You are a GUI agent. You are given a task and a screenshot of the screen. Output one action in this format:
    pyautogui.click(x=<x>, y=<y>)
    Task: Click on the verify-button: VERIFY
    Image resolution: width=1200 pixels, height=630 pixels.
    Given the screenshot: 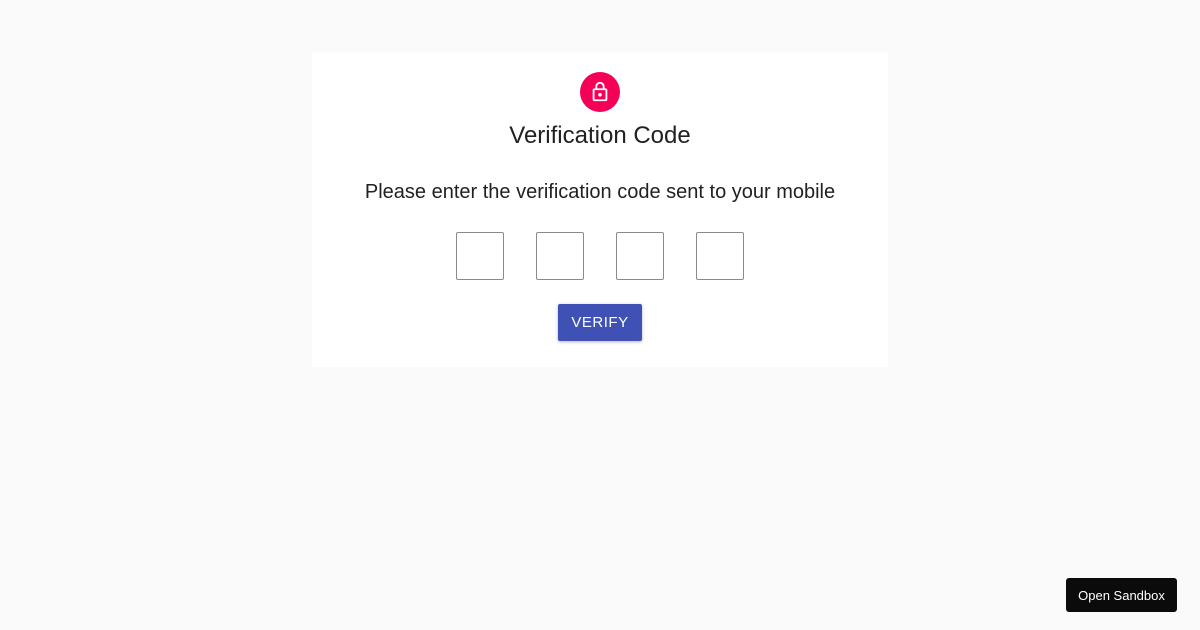 What is the action you would take?
    pyautogui.click(x=600, y=322)
    